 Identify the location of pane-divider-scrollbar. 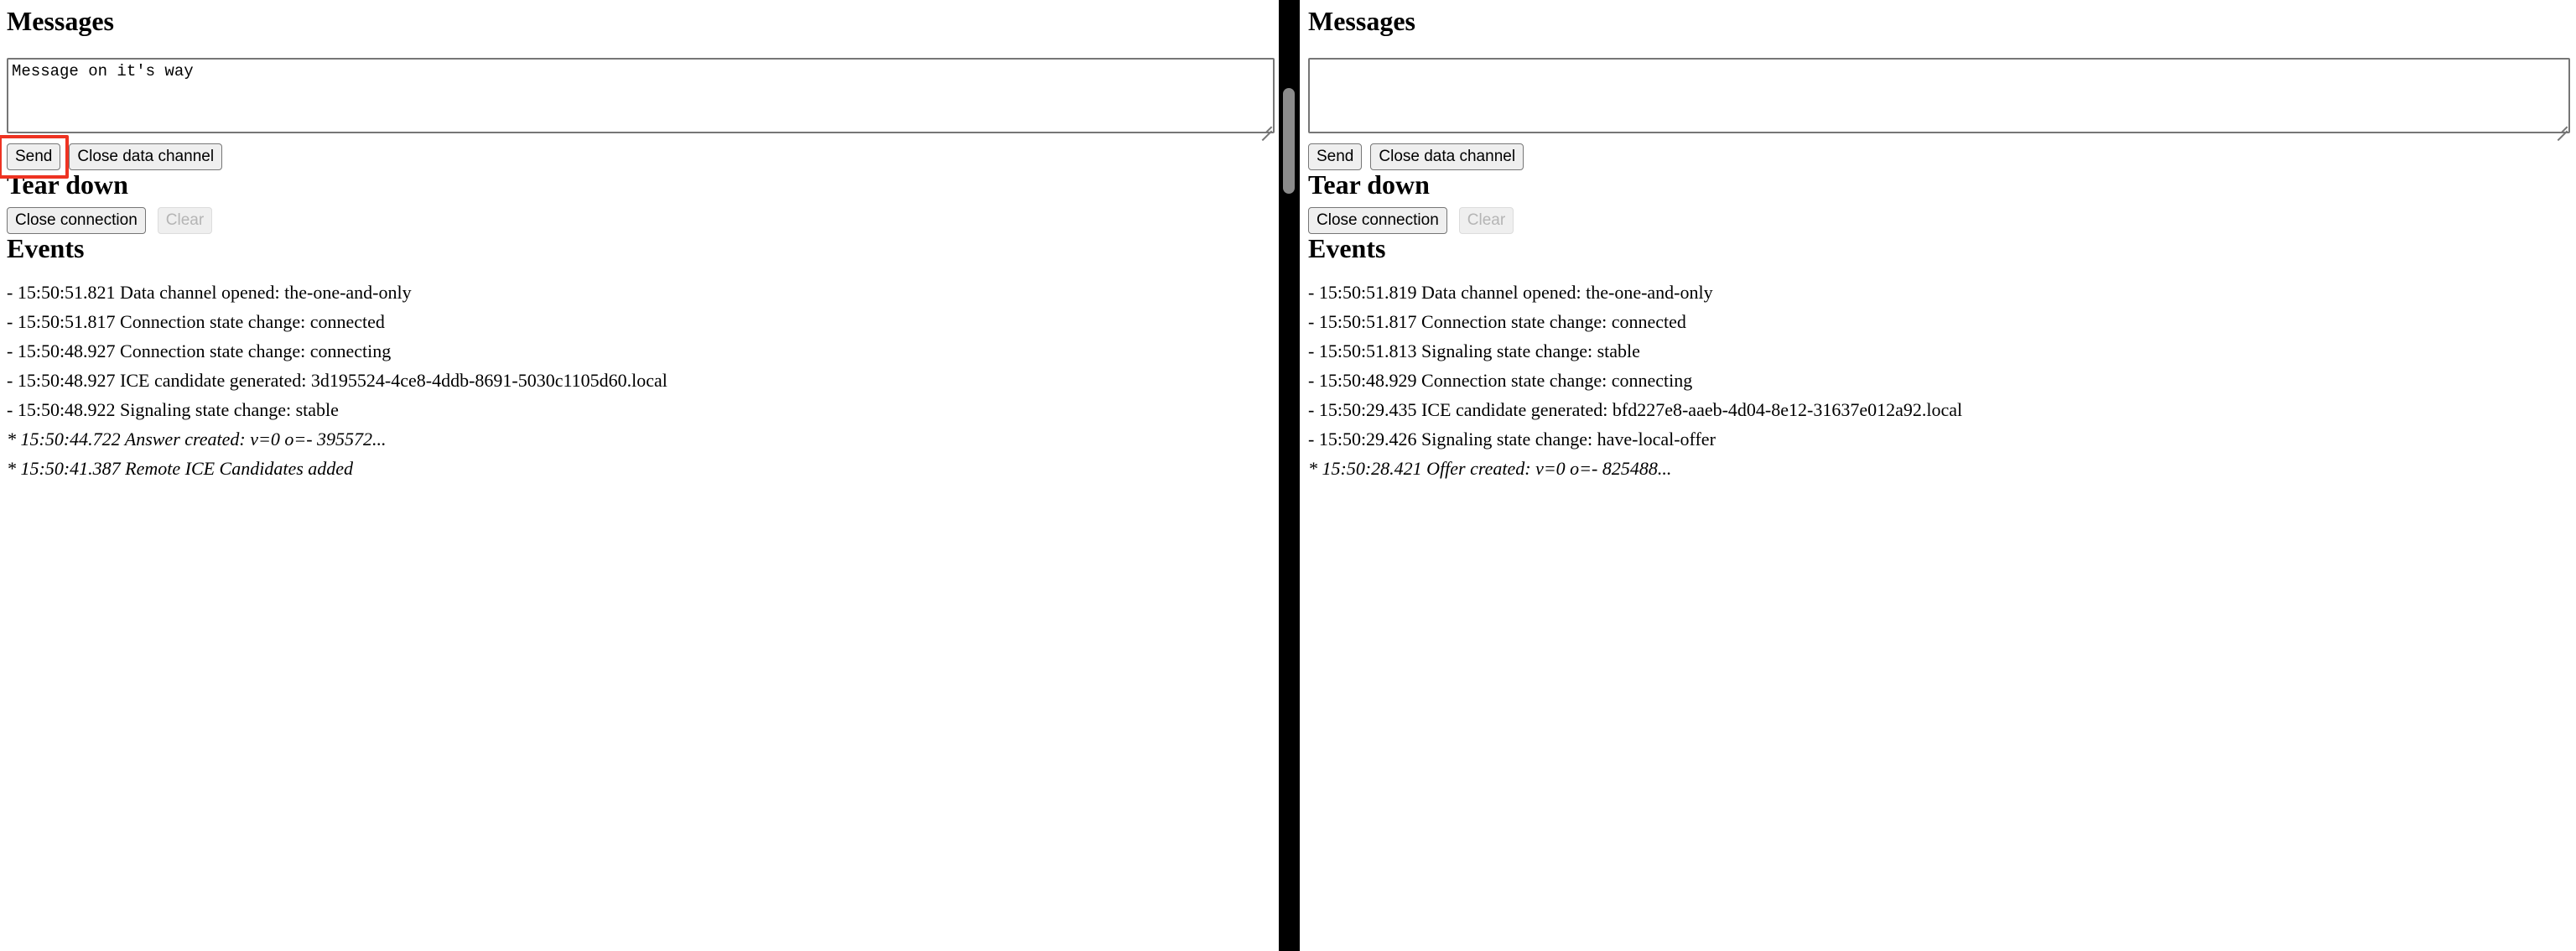
(1289, 475).